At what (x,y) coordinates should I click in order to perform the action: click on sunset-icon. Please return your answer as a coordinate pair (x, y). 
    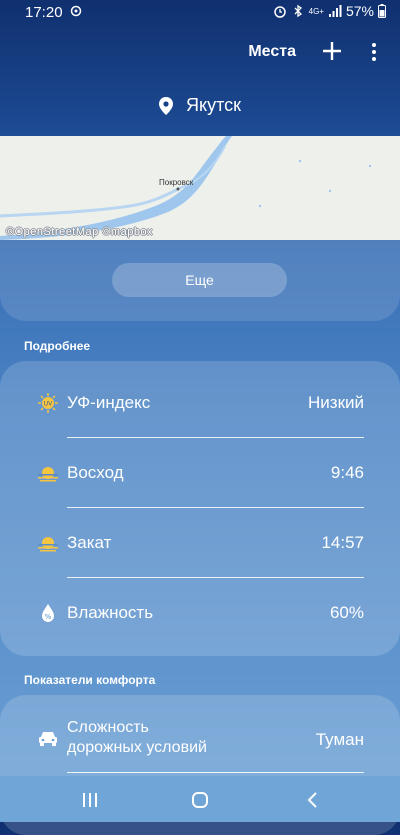
    Looking at the image, I should click on (48, 544).